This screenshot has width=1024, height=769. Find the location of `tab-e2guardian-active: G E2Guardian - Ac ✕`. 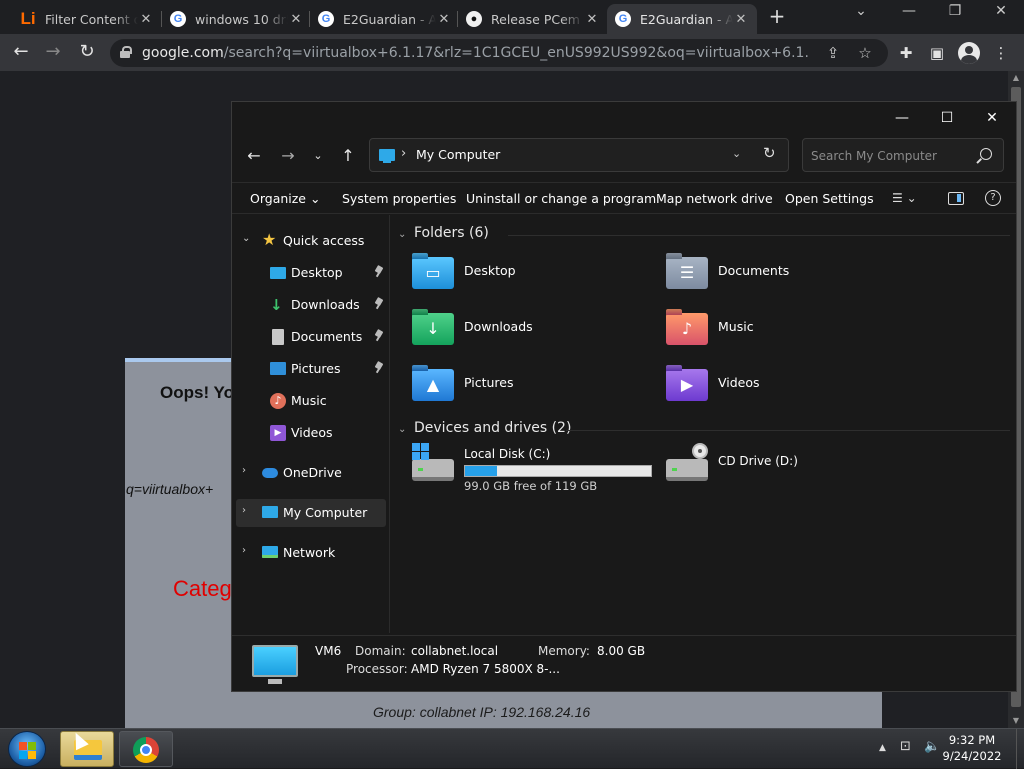

tab-e2guardian-active: G E2Guardian - Ac ✕ is located at coordinates (682, 19).